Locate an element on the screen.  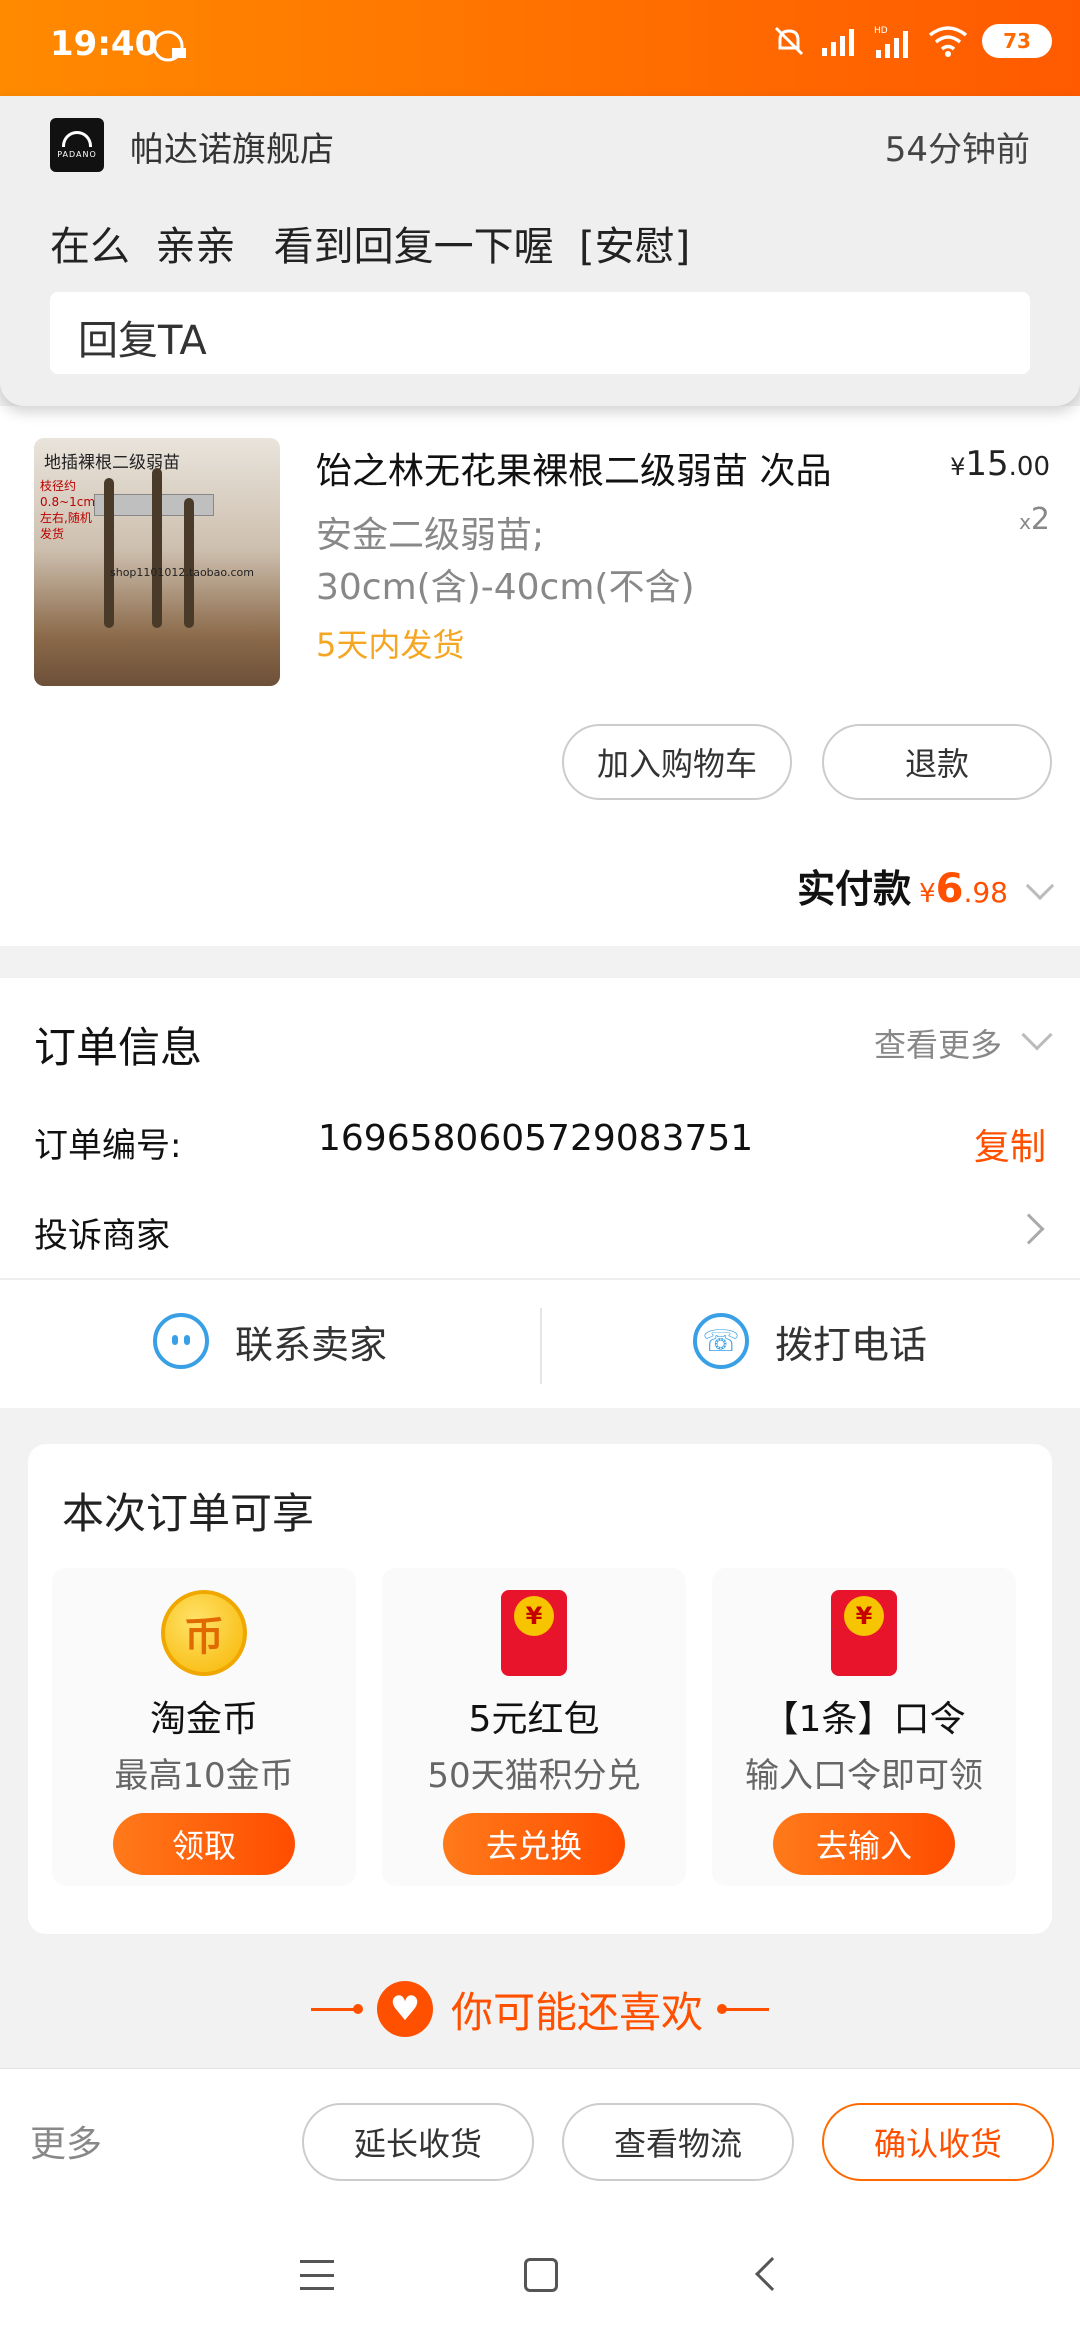
reply-input: 回复TA is located at coordinates (540, 333).